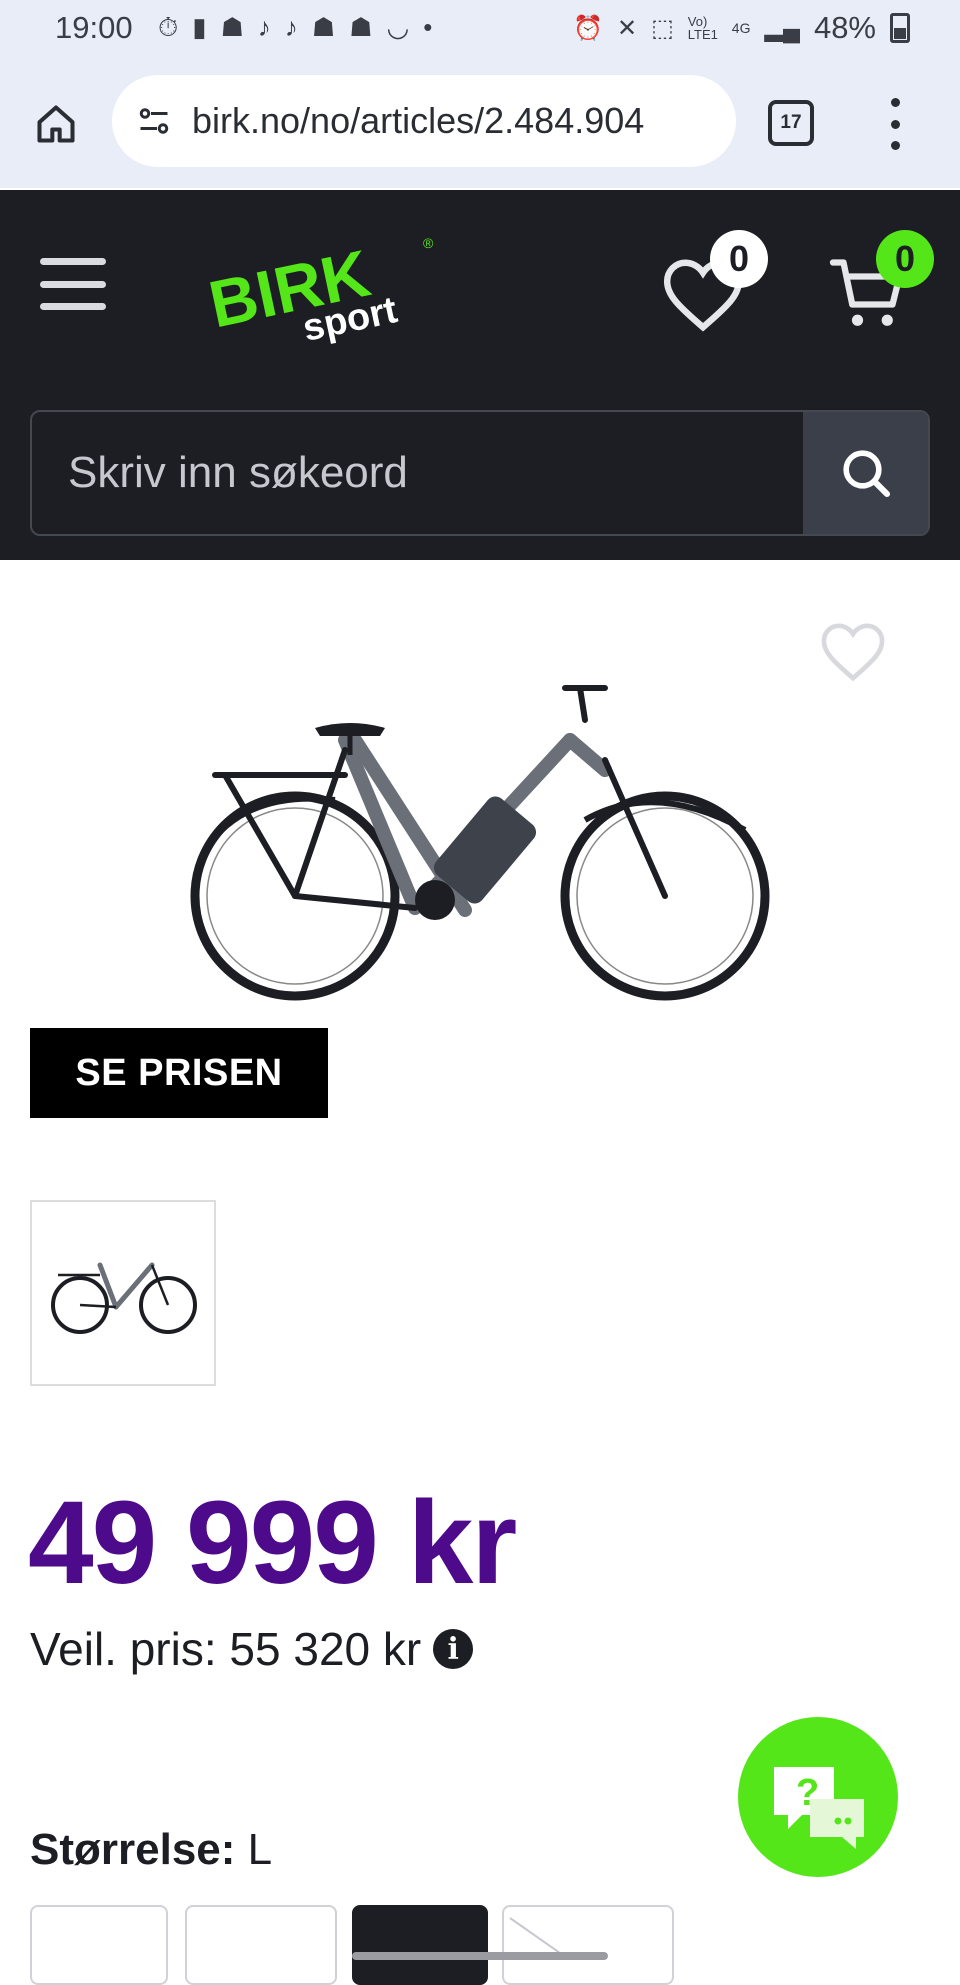  What do you see at coordinates (272, 1543) in the screenshot?
I see `product-price: 49 999 kr` at bounding box center [272, 1543].